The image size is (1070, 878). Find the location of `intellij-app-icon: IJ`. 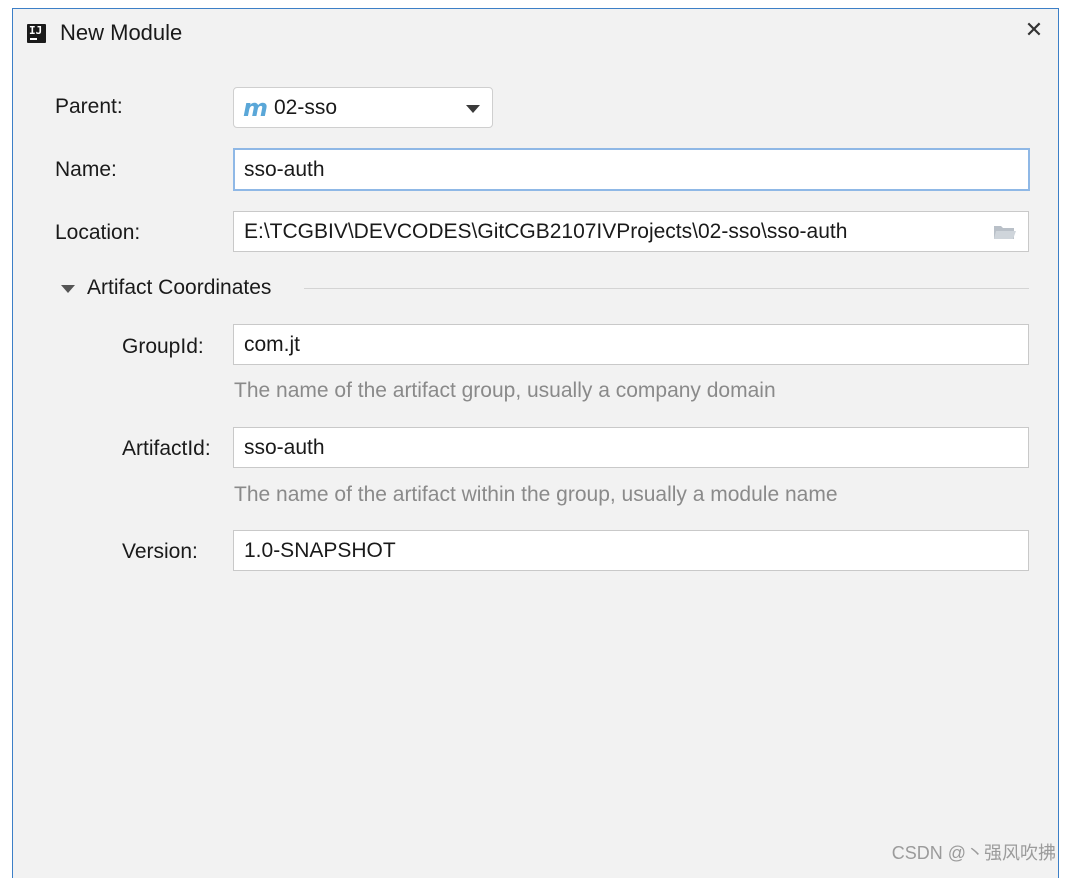

intellij-app-icon: IJ is located at coordinates (36, 33).